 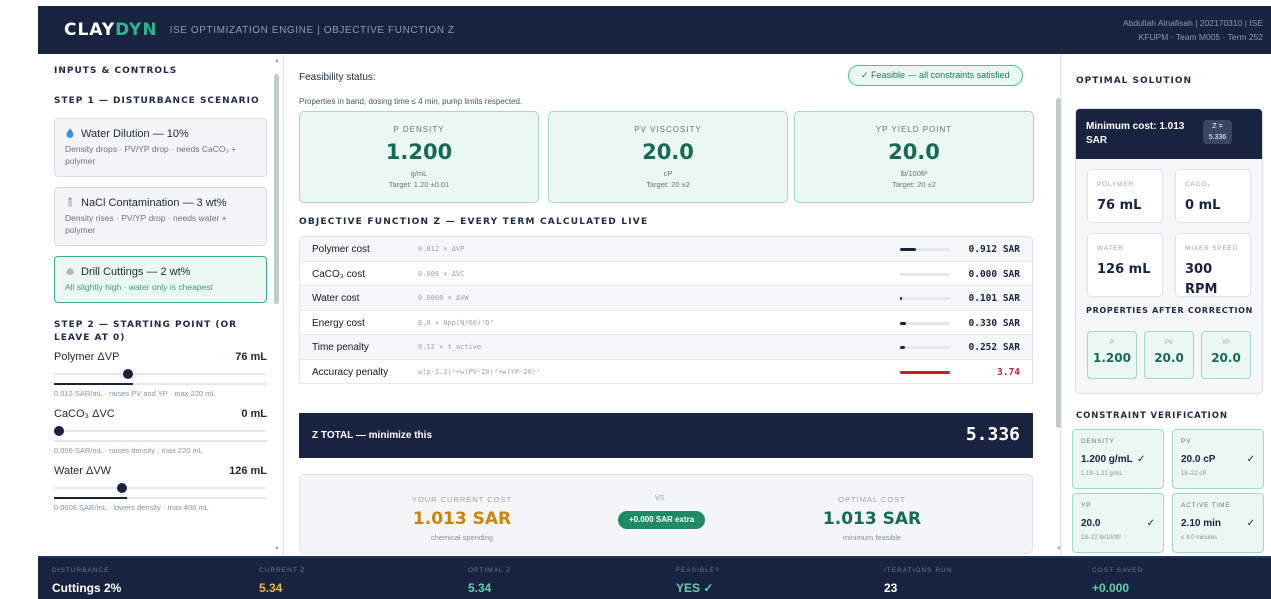 I want to click on current-cost-value: 1.013 SAR, so click(x=462, y=519).